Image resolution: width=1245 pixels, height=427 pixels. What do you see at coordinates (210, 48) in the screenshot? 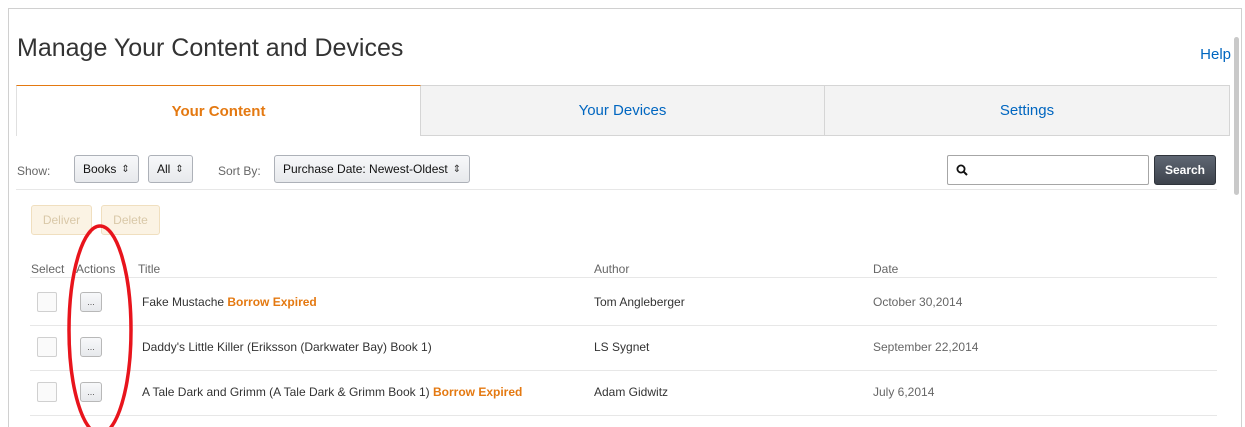
I see `page-title: Manage Your Content and Devices` at bounding box center [210, 48].